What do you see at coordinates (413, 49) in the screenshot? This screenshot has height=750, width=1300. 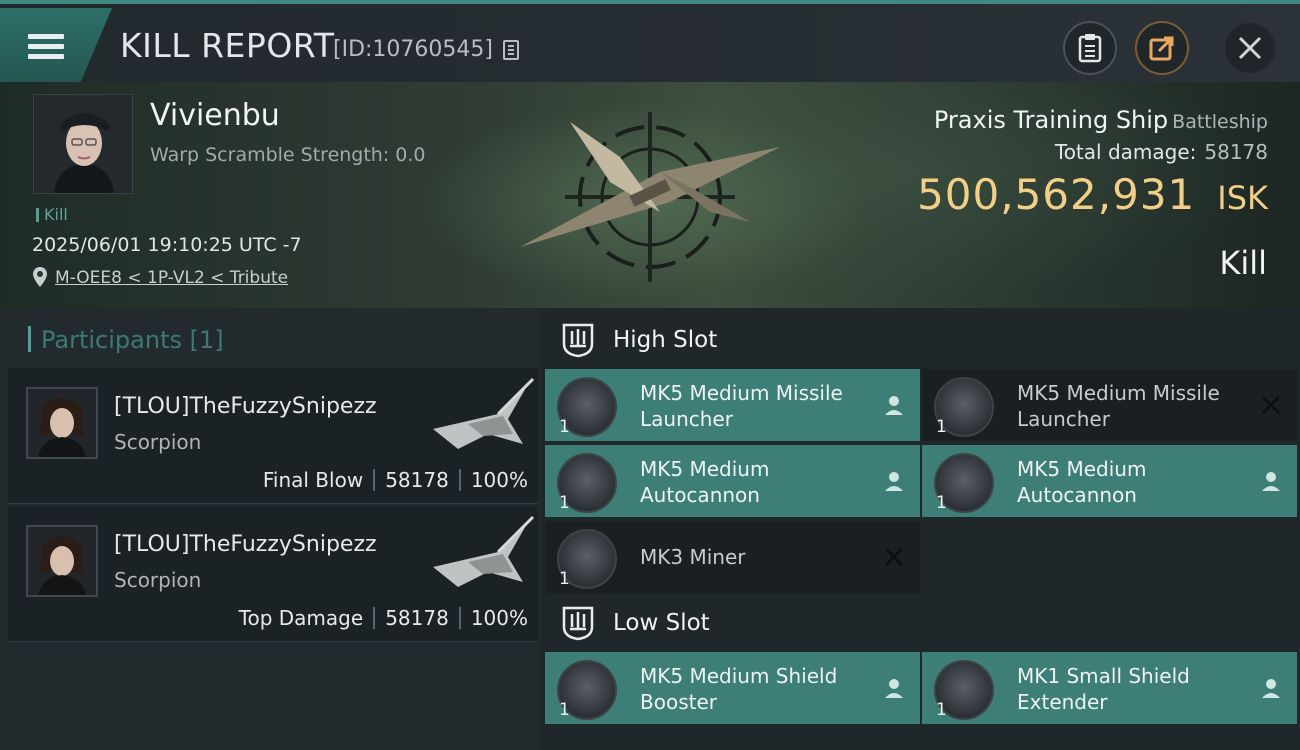 I see `report-id: [ID:10760545]` at bounding box center [413, 49].